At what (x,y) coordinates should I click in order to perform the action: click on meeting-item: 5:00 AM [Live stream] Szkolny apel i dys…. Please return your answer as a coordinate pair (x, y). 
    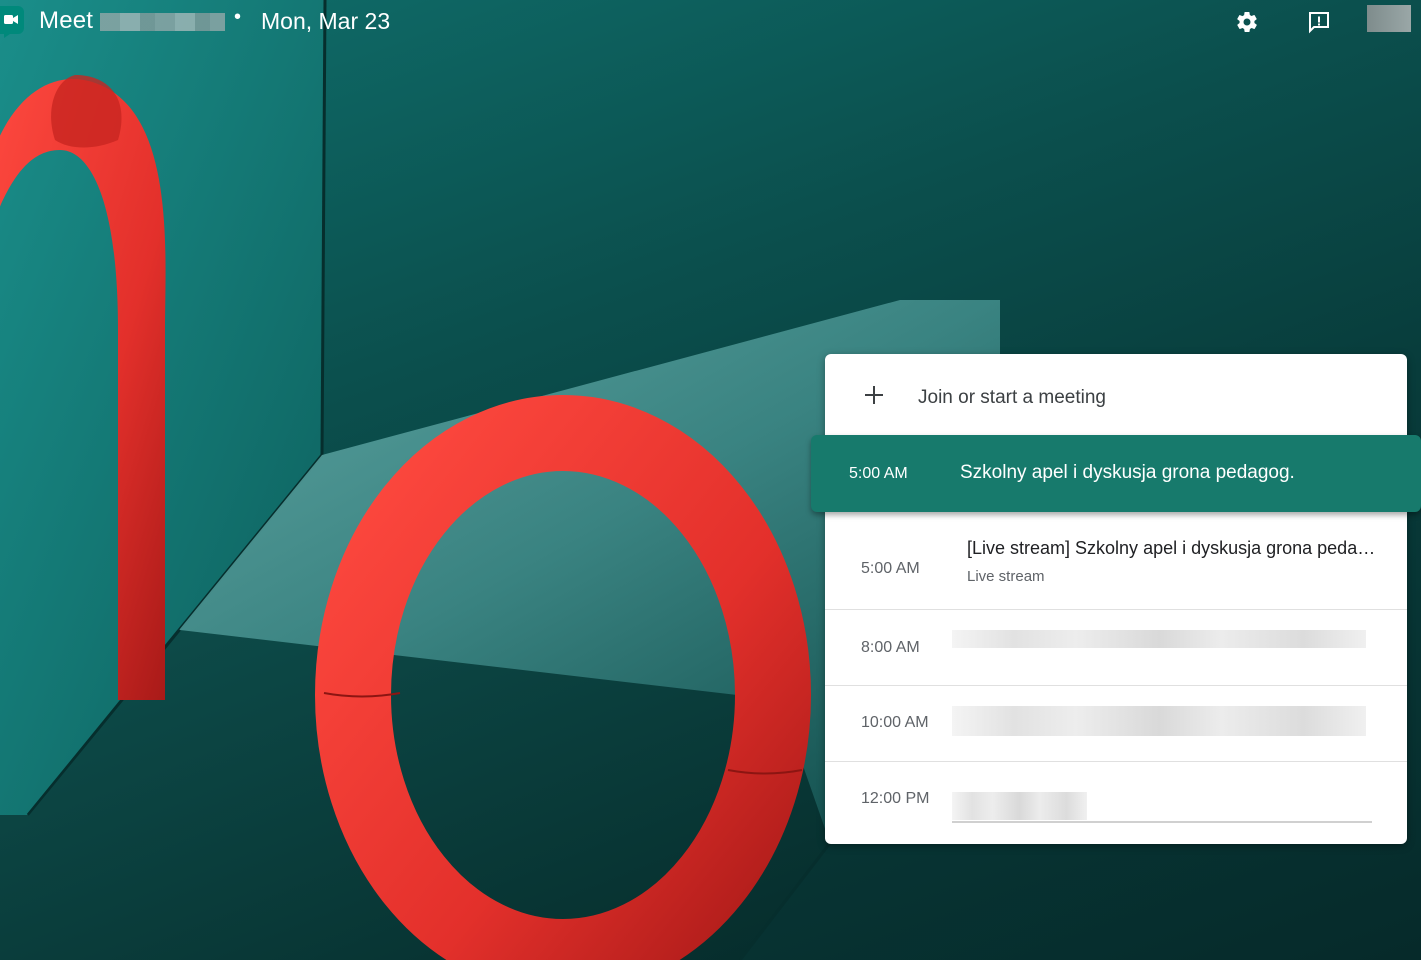
    Looking at the image, I should click on (1116, 562).